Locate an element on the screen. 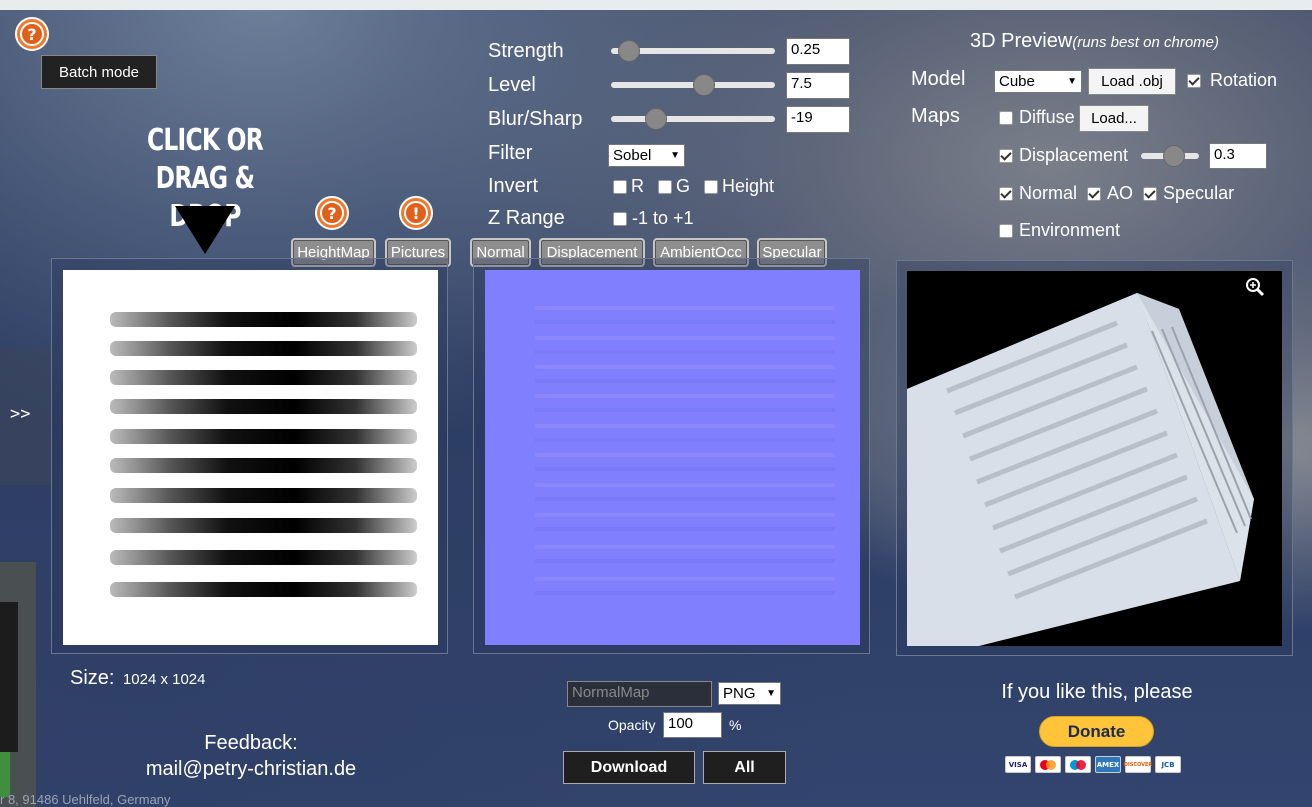 The image size is (1312, 807). displacement-slider is located at coordinates (1170, 156).